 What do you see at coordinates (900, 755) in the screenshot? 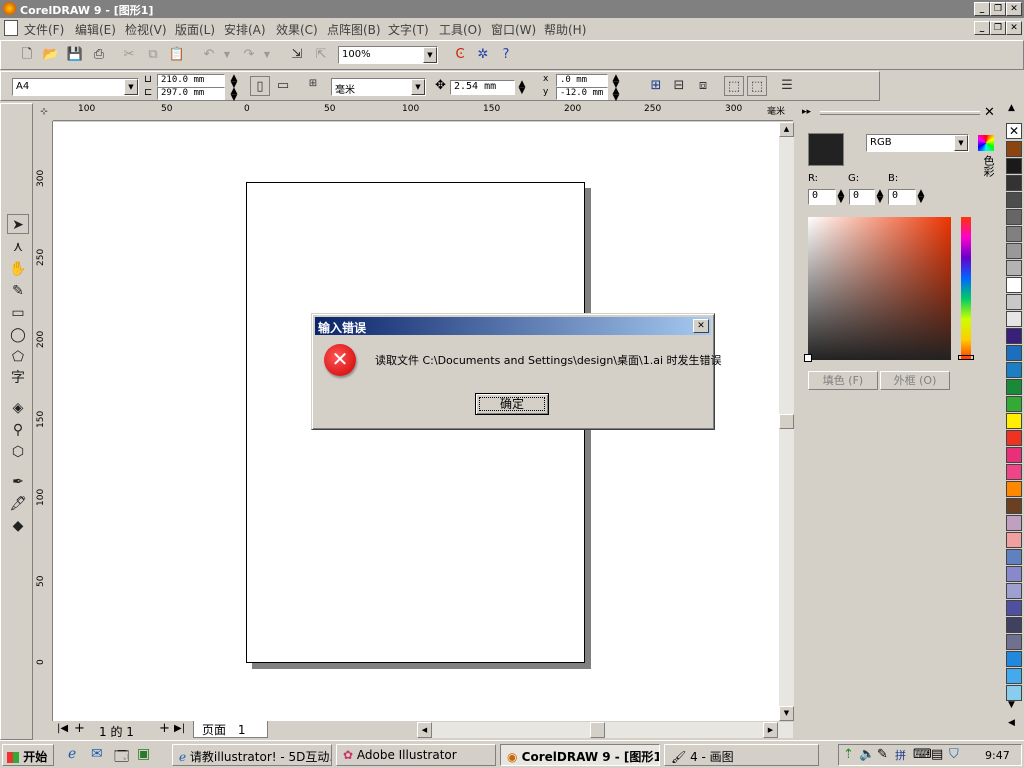
I see `tray-ime-icon: 拼` at bounding box center [900, 755].